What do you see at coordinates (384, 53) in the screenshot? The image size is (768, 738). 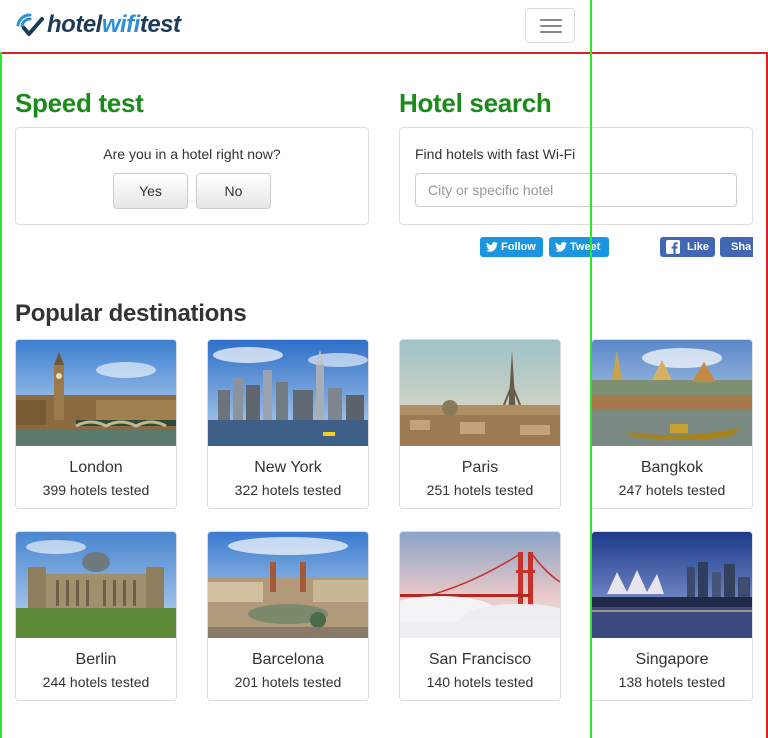 I see `guide-line-red-horizontal` at bounding box center [384, 53].